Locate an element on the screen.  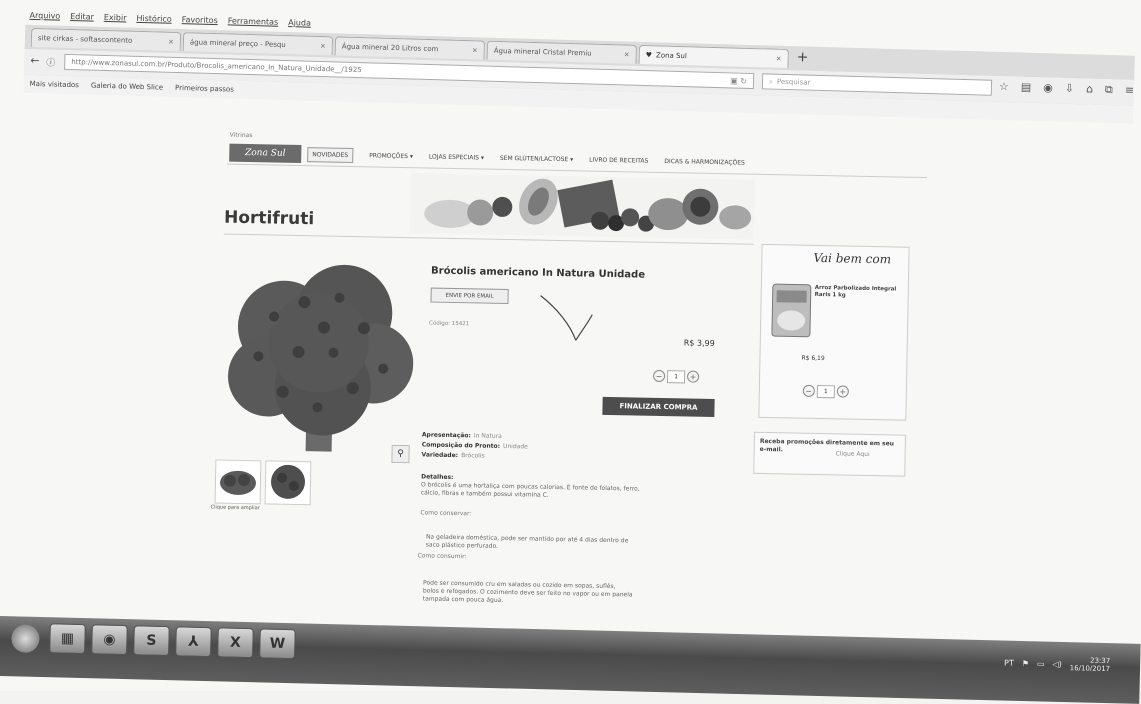
consume-line: tampada com pouca água. is located at coordinates (463, 599).